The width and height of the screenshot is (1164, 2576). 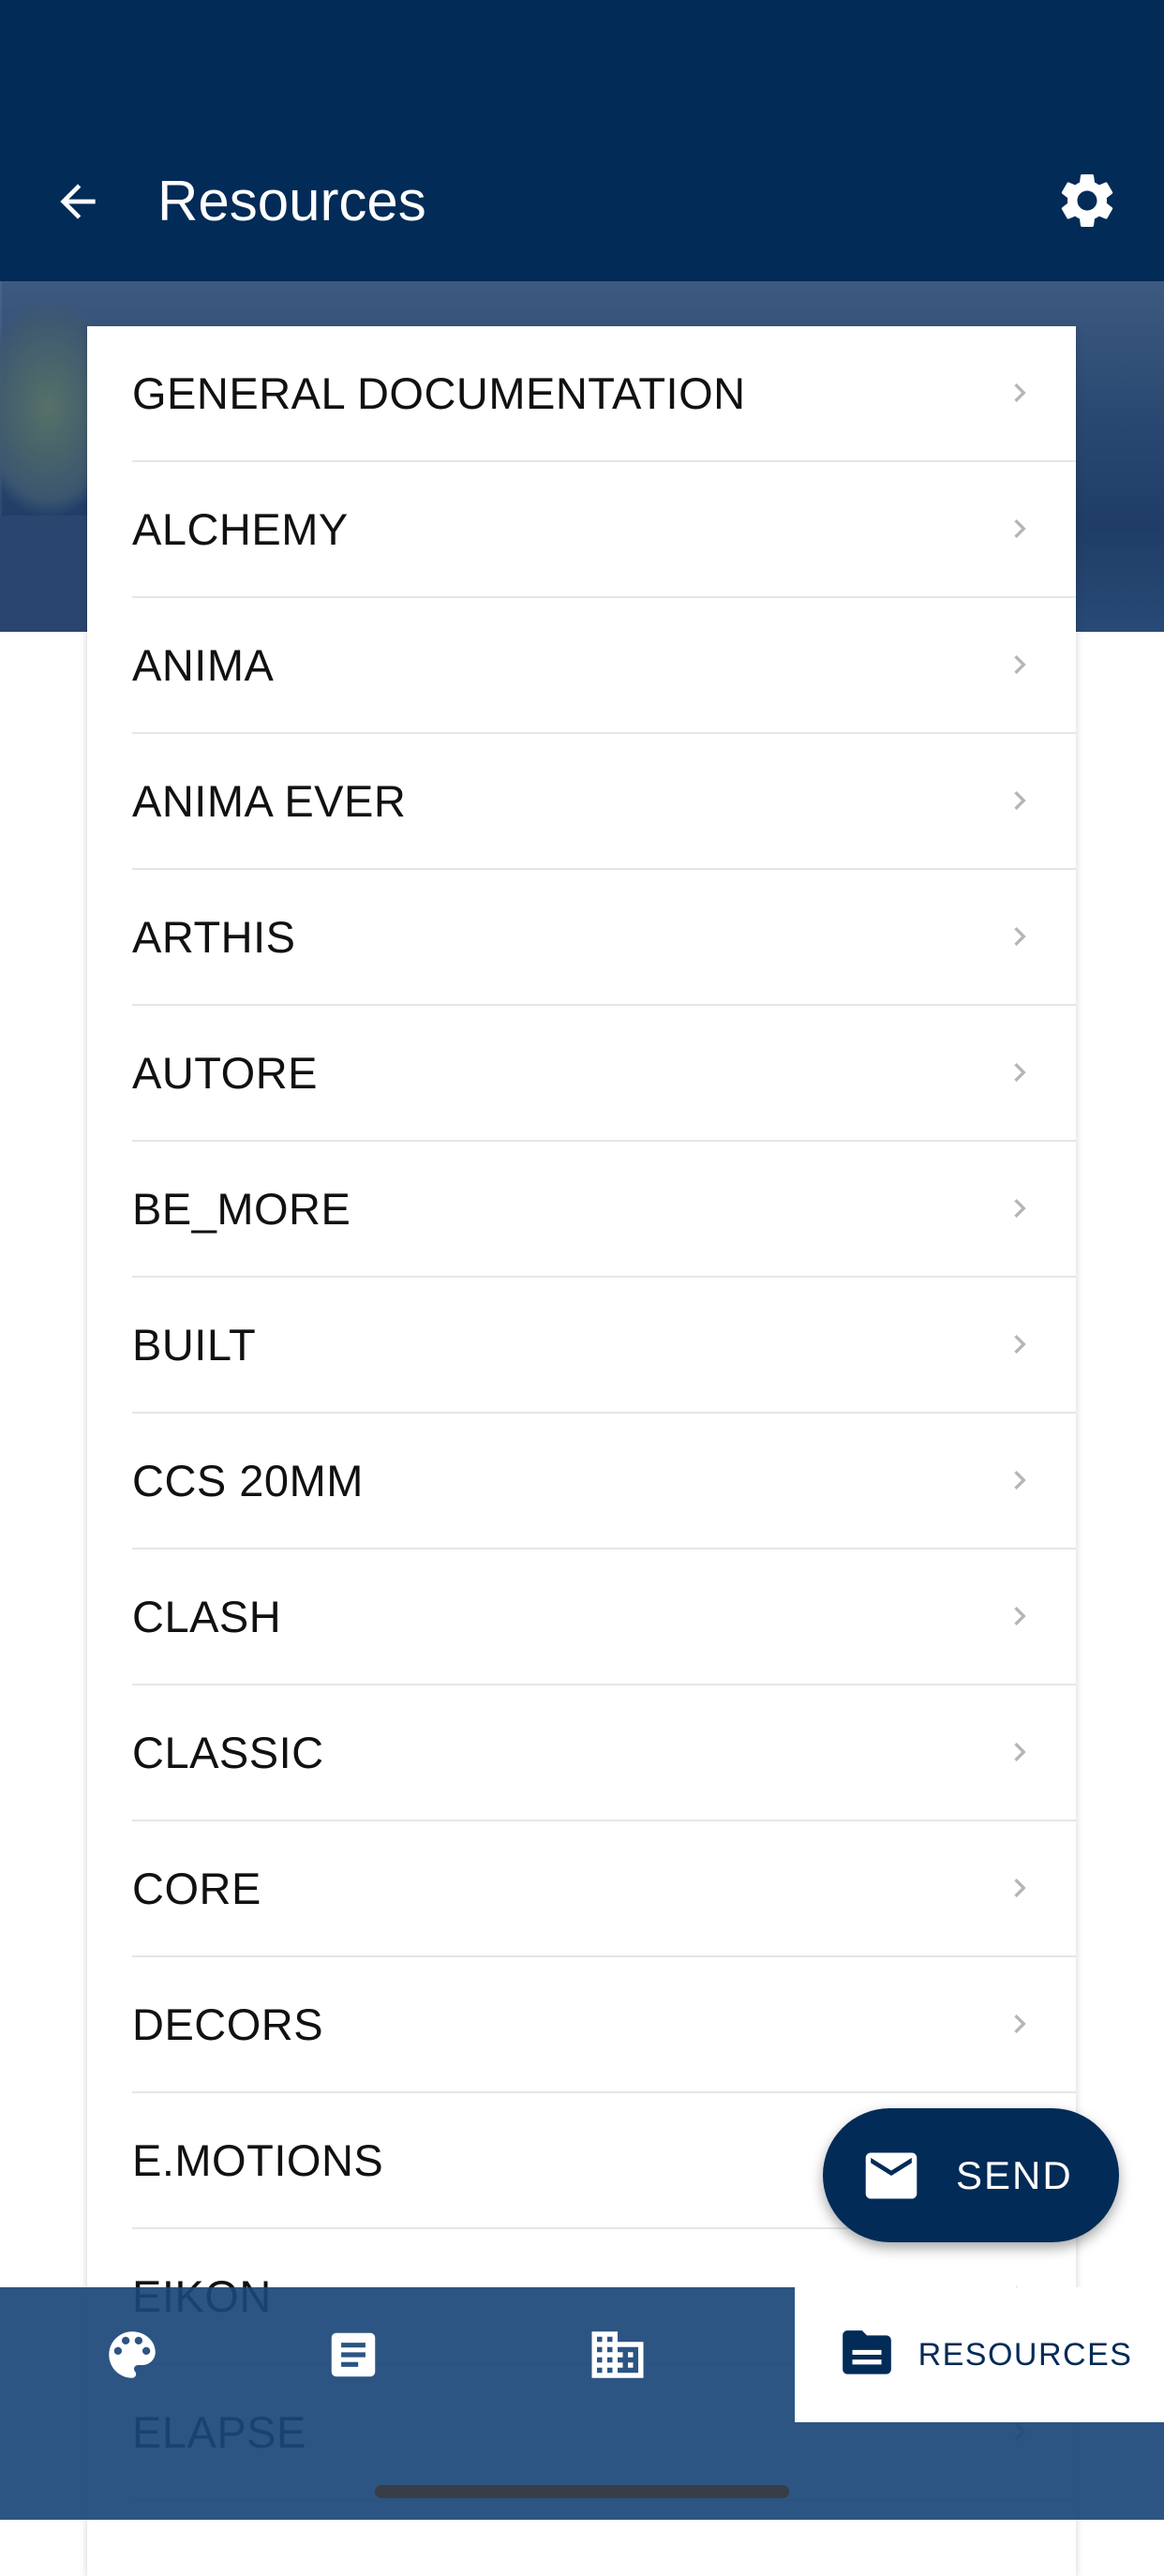 What do you see at coordinates (604, 1346) in the screenshot?
I see `list-item: BUILT` at bounding box center [604, 1346].